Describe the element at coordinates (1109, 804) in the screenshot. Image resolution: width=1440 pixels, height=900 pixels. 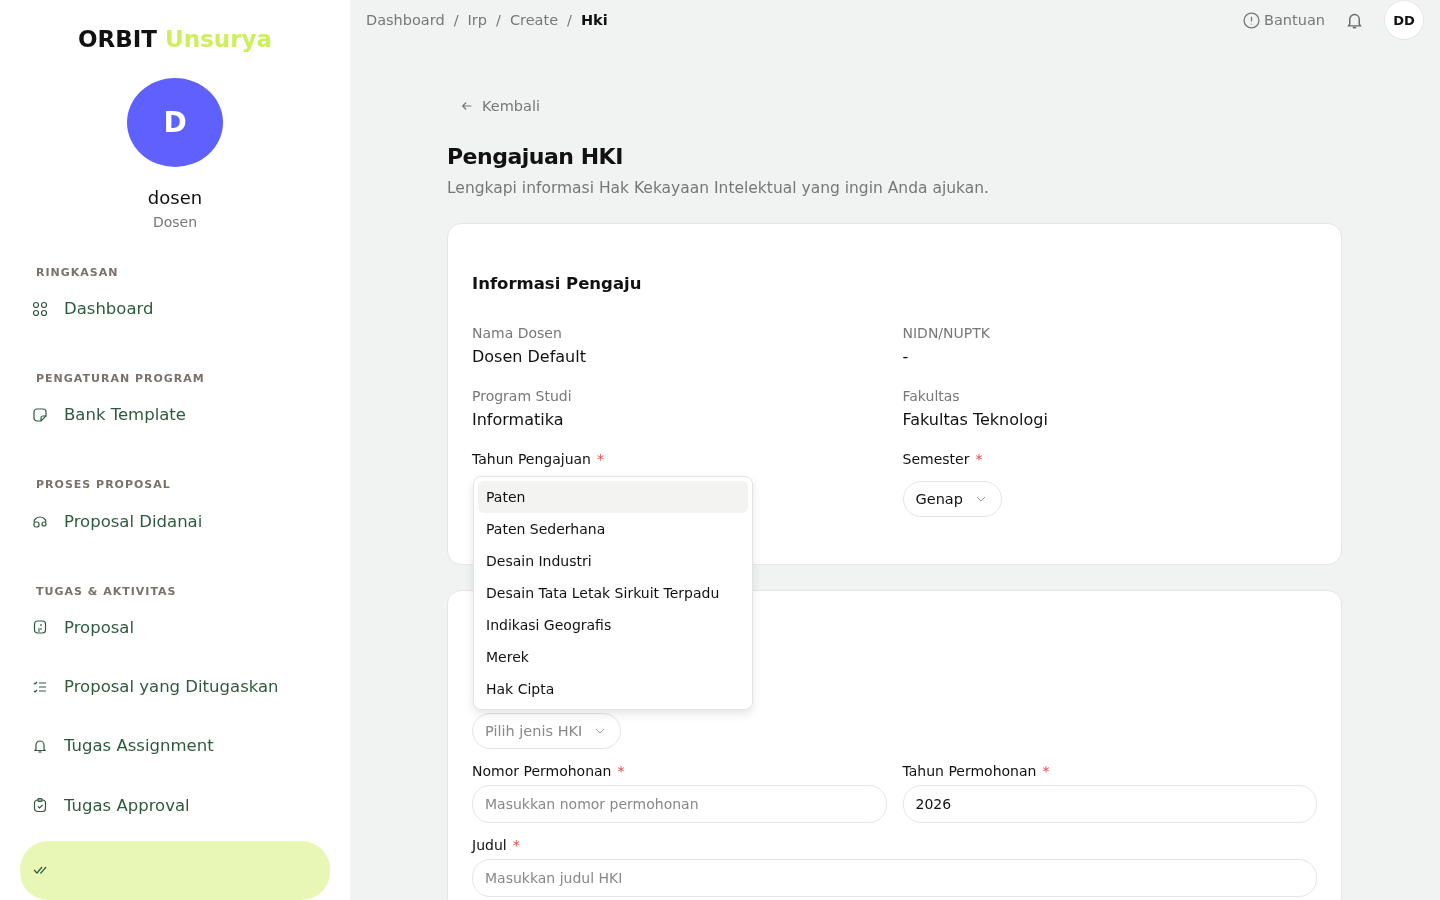
I see `input-field: 2026` at that location.